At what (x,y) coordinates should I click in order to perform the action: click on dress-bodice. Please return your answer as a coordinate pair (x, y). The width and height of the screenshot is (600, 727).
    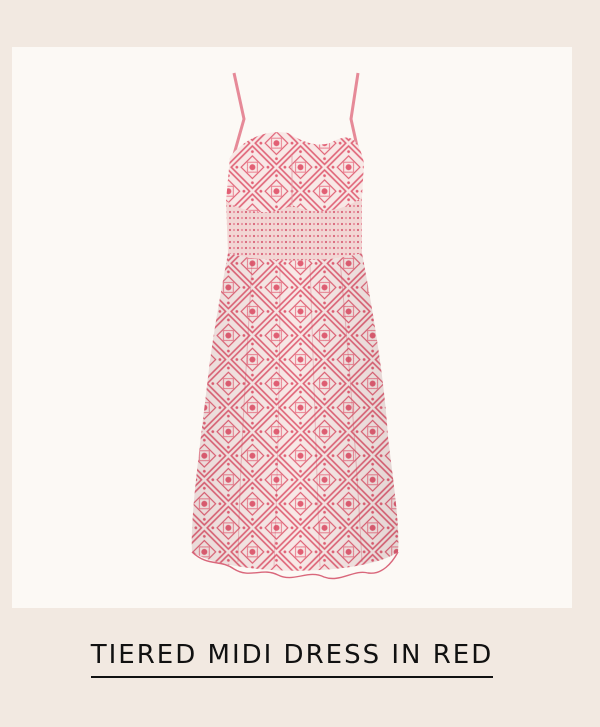
    Looking at the image, I should click on (295, 173).